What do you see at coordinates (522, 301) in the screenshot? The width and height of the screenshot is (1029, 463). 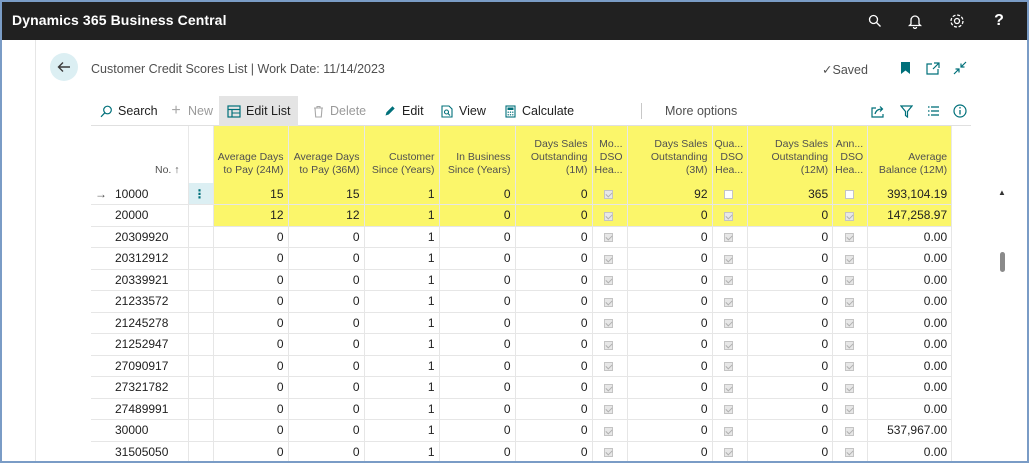 I see `table-row: 21233572 0 0 1 0 0 0 0 0.00` at bounding box center [522, 301].